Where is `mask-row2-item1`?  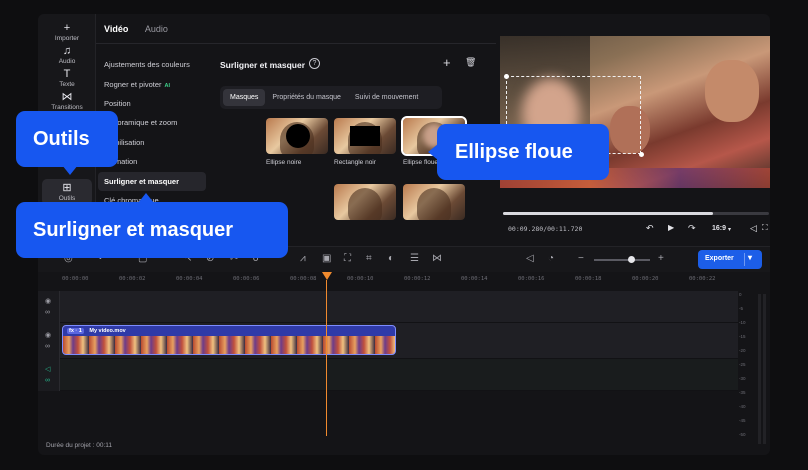
mask-row2-item1 is located at coordinates (365, 202).